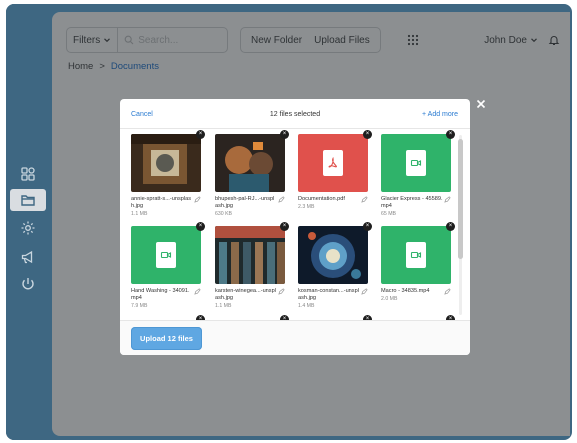 This screenshot has width=577, height=443. I want to click on dialog-header: Cancel 12 files selected + Add more, so click(295, 114).